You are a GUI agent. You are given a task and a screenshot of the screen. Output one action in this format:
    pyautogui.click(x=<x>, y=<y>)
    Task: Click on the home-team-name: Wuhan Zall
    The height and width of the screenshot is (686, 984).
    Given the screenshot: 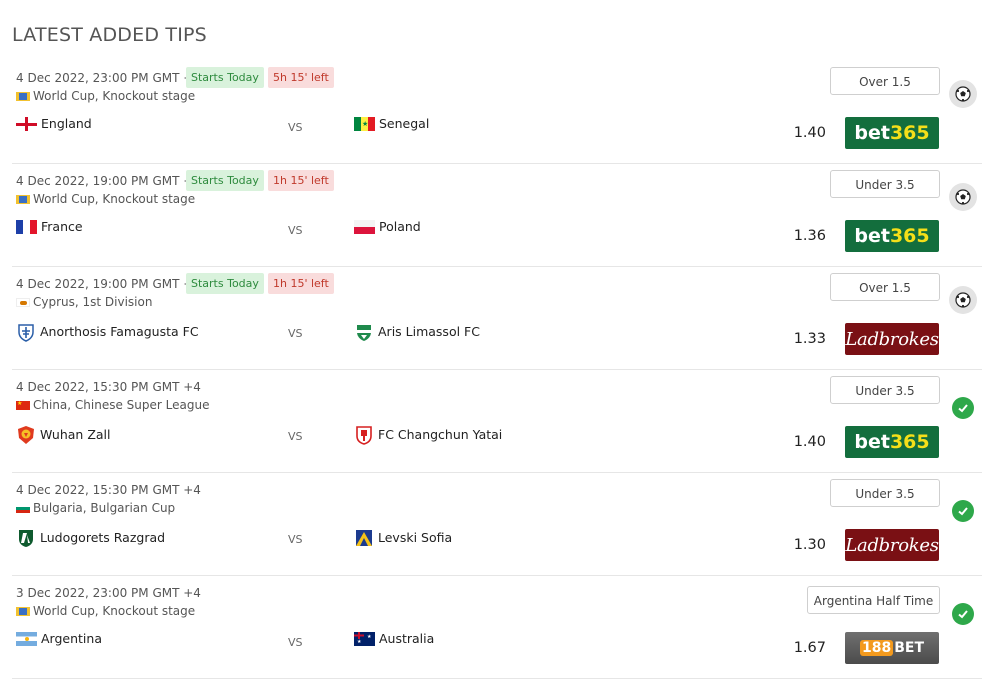 What is the action you would take?
    pyautogui.click(x=75, y=434)
    